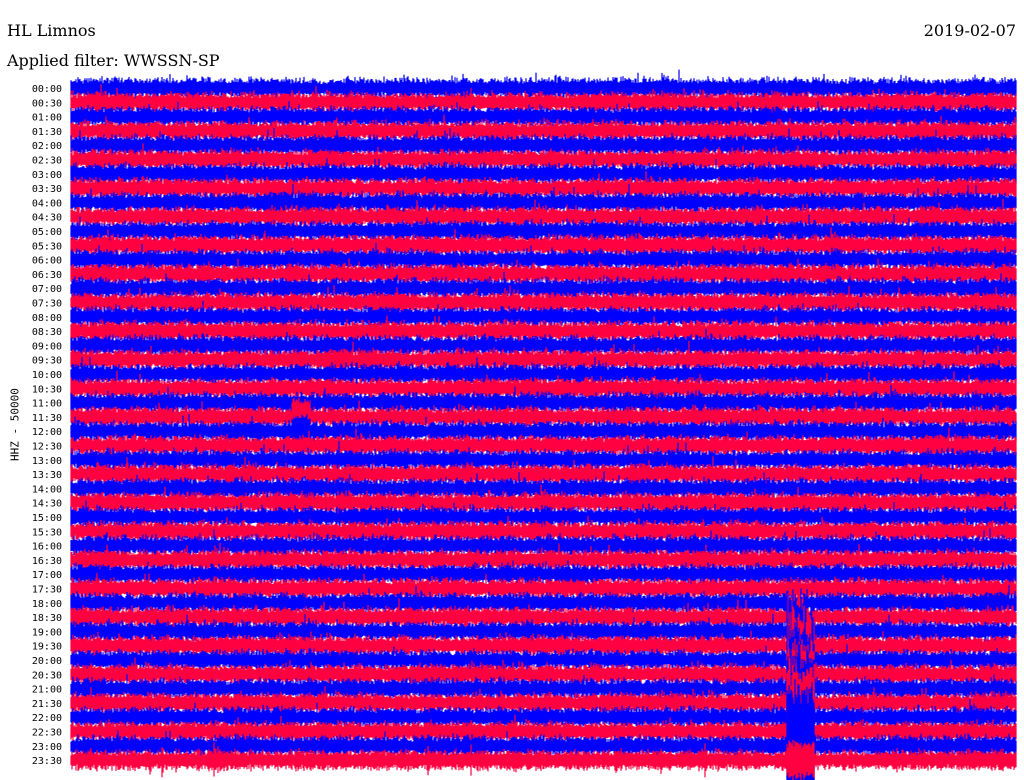 The height and width of the screenshot is (780, 1024). I want to click on row-time-label: 22:30, so click(47, 733).